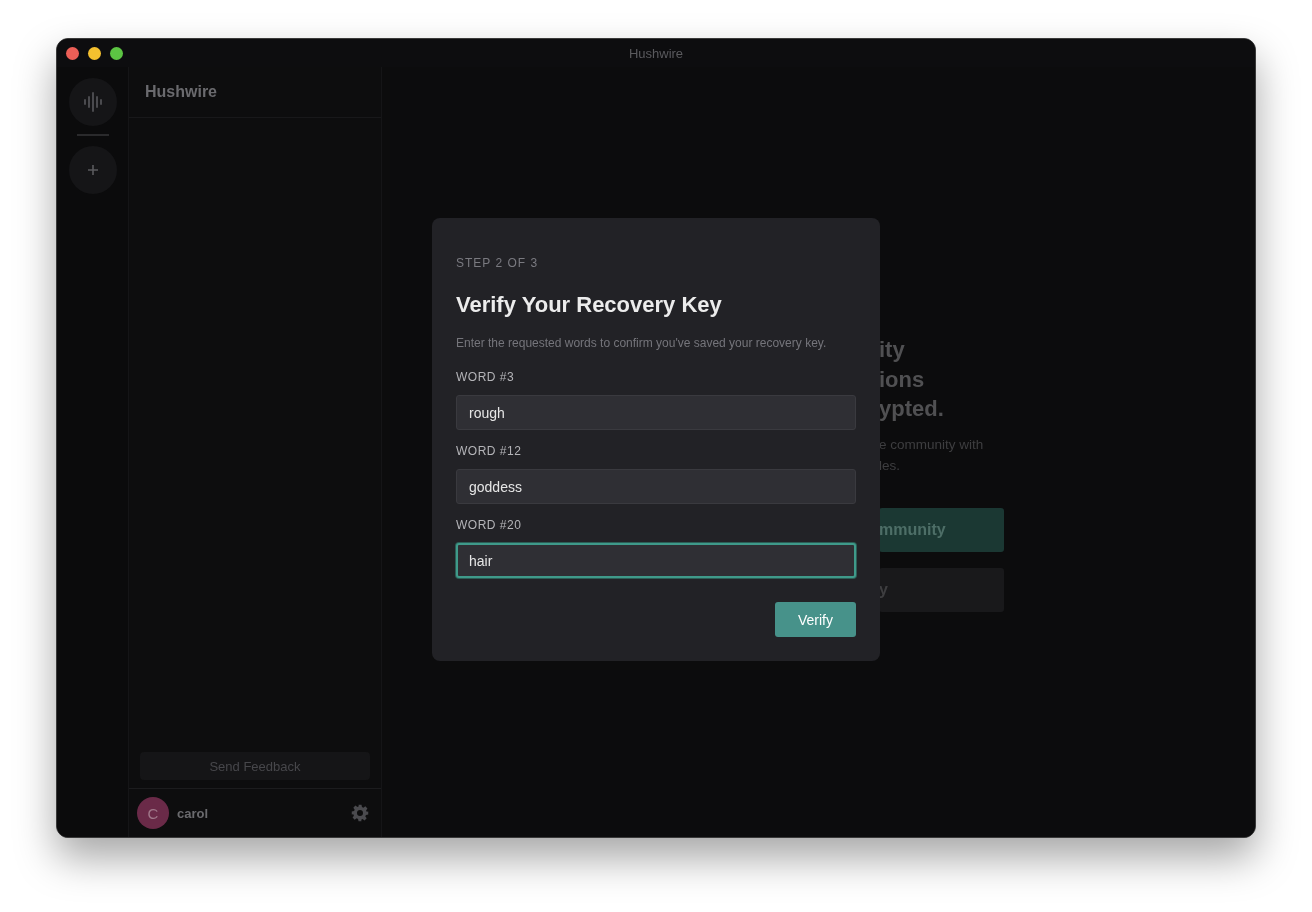 Image resolution: width=1312 pixels, height=912 pixels. What do you see at coordinates (94, 53) in the screenshot?
I see `minimize-button` at bounding box center [94, 53].